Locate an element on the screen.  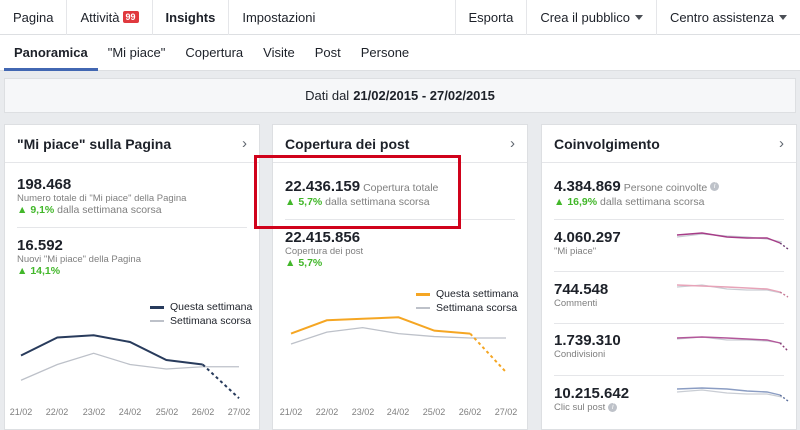
tab-mi-piace: "Mi piace" is located at coordinates (137, 53).